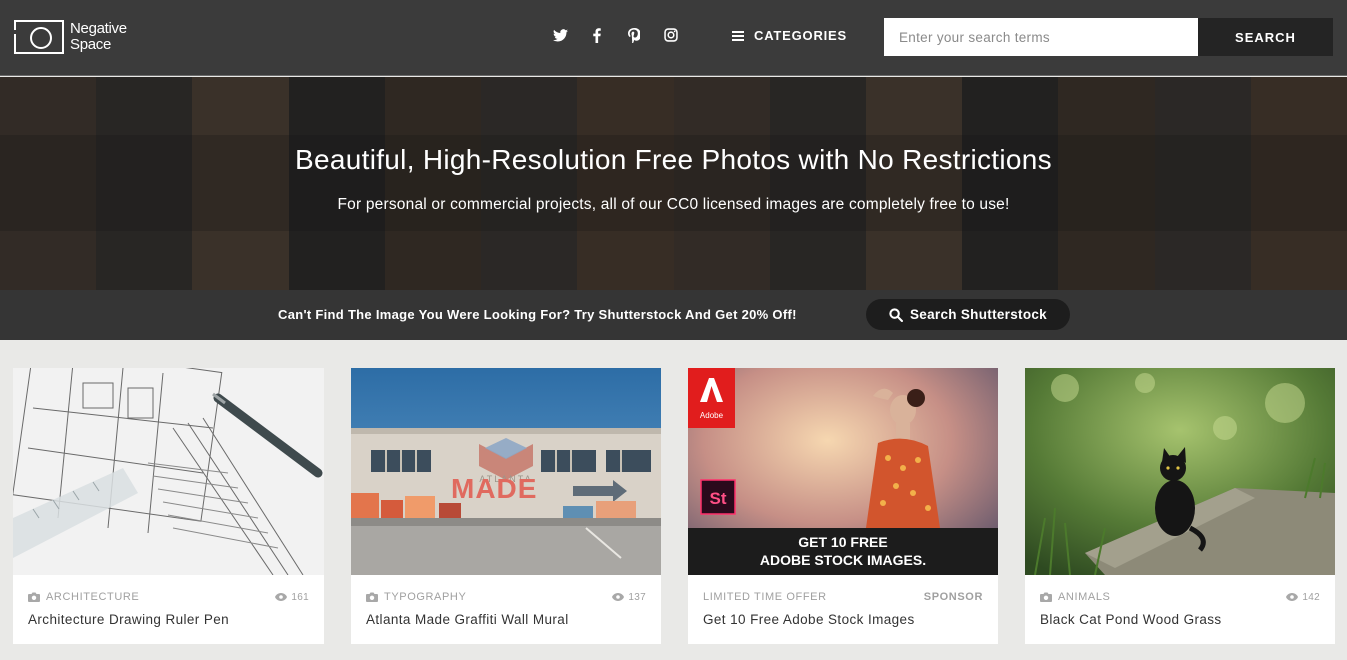 The image size is (1347, 660). Describe the element at coordinates (953, 597) in the screenshot. I see `sponsor-badge: SPONSOR` at that location.